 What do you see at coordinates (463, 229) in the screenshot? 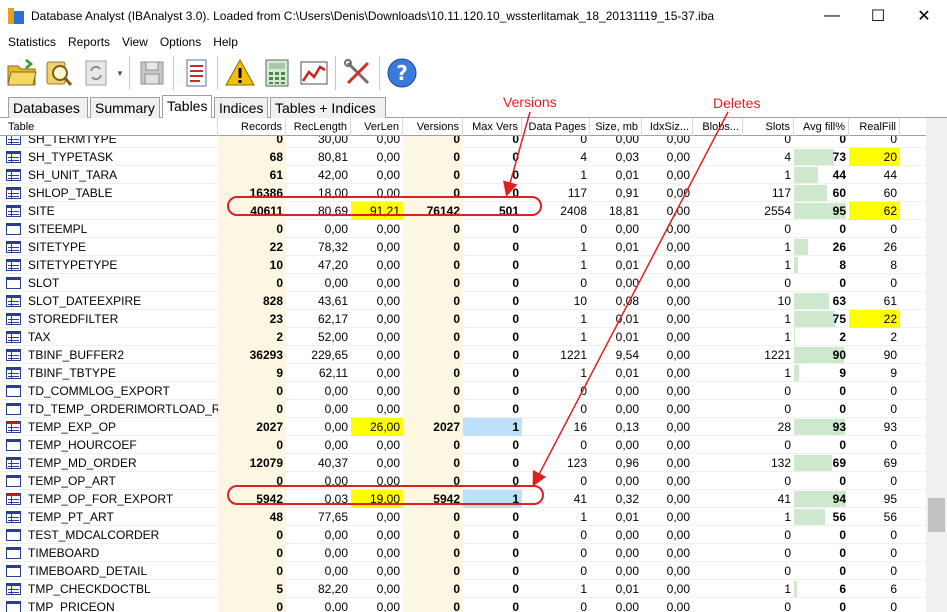
I see `table-row: SITEEMPL 0 0,00 0,00 0 0 0 0,00 0,00 0 0 0` at bounding box center [463, 229].